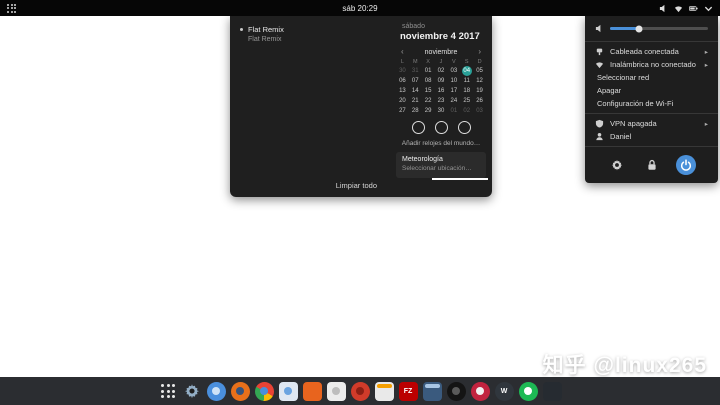  Describe the element at coordinates (466, 91) in the screenshot. I see `calendar-day: 18` at that location.